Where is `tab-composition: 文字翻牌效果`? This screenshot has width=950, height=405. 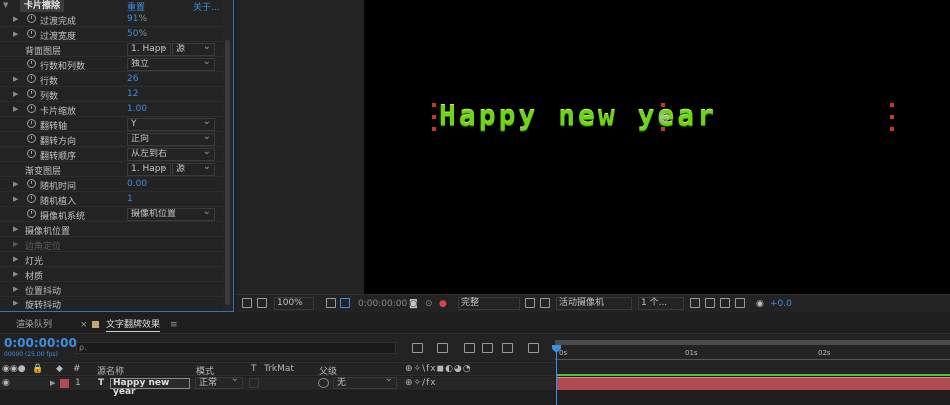
tab-composition: 文字翻牌效果 is located at coordinates (133, 325).